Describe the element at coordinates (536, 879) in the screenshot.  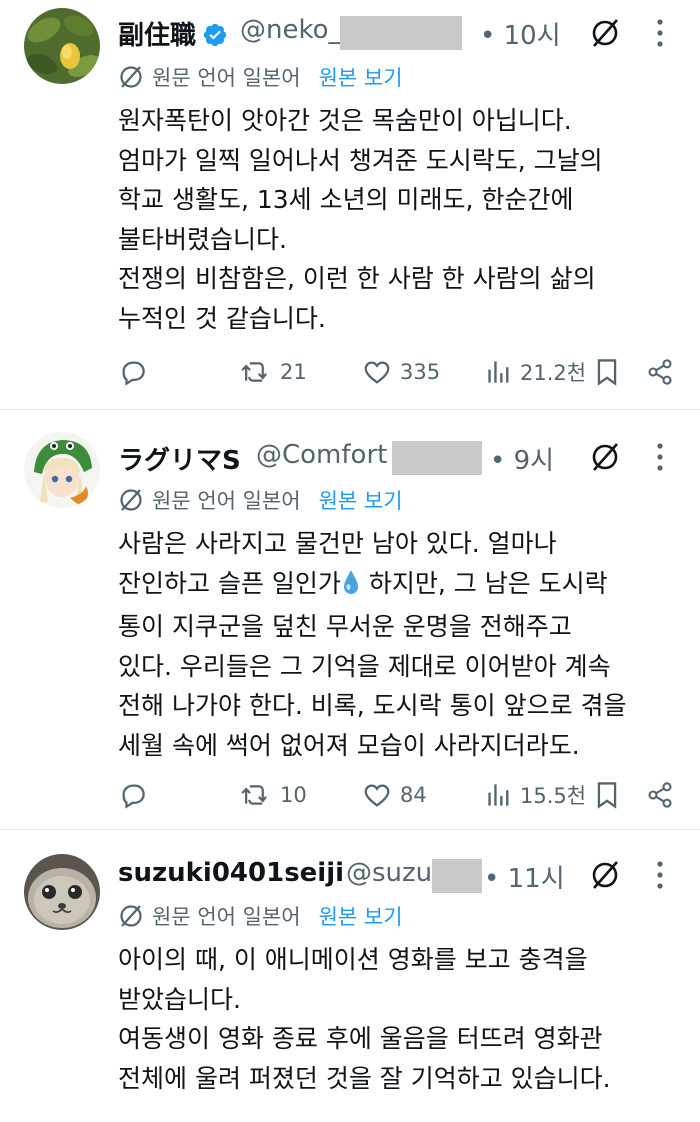
I see `timestamp-text: 11시` at that location.